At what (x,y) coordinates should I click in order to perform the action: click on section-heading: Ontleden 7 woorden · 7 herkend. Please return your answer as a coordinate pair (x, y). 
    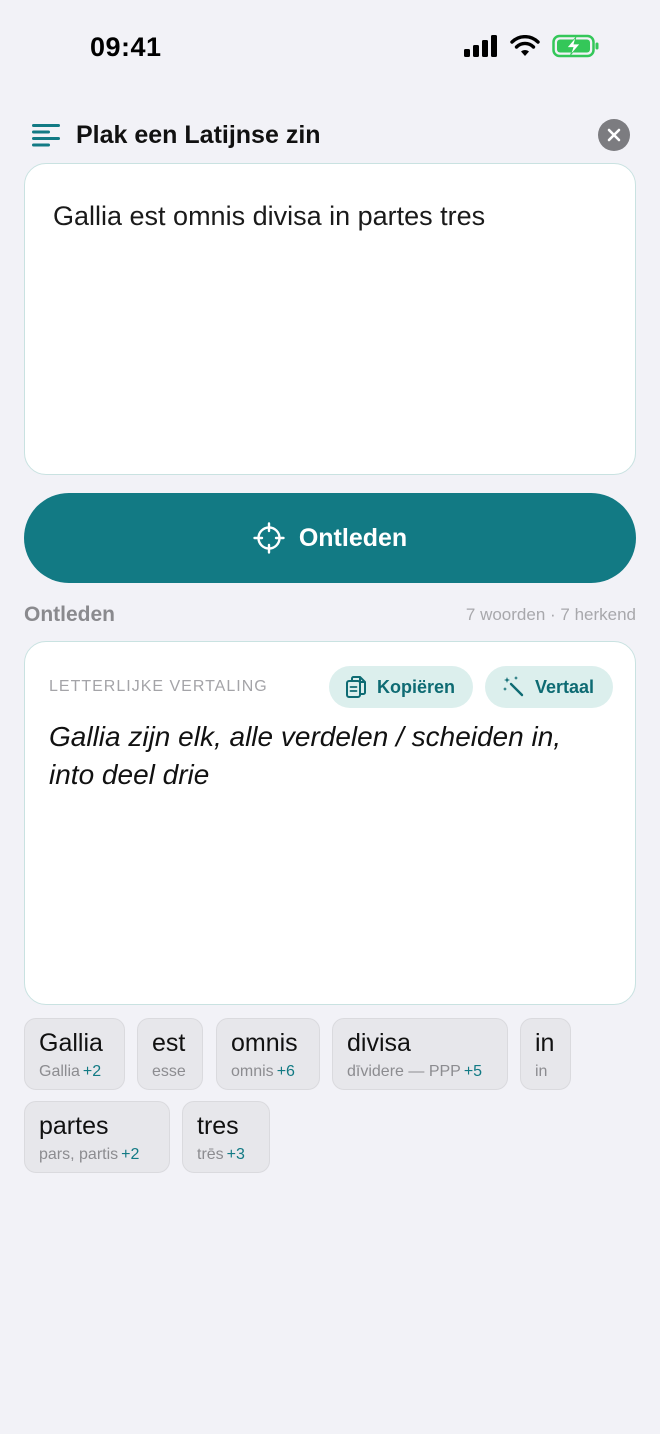
    Looking at the image, I should click on (330, 615).